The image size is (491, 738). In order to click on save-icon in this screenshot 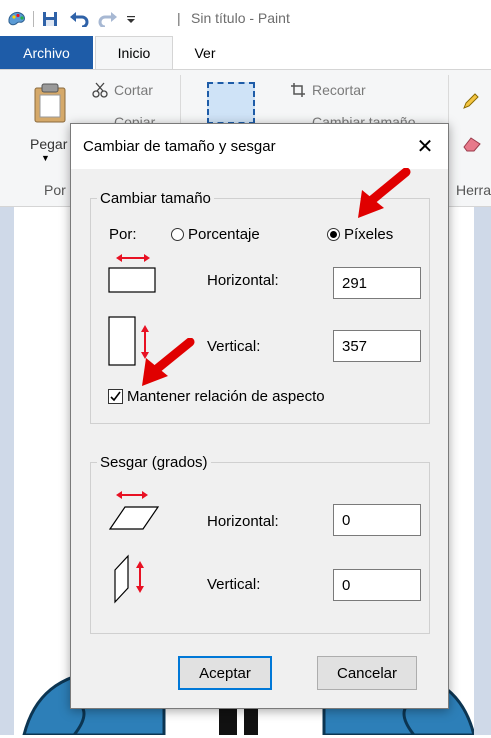, I will do `click(50, 19)`.